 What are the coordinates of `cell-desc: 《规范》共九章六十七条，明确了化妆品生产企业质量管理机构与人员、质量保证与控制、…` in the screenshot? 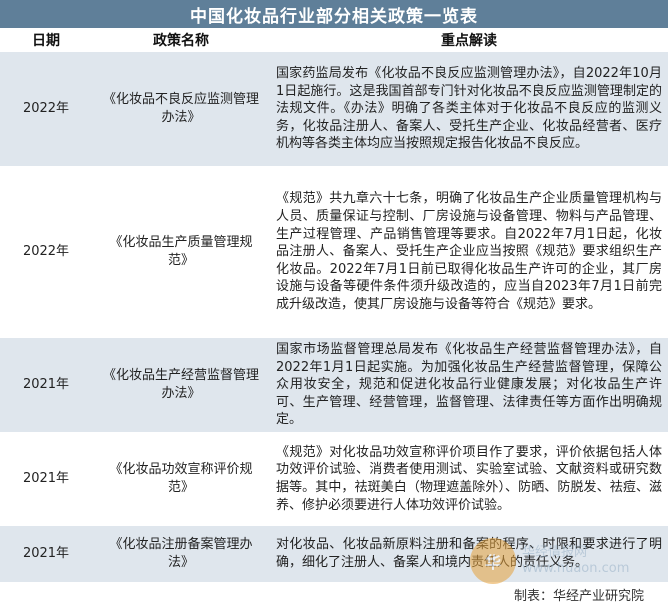 It's located at (469, 251).